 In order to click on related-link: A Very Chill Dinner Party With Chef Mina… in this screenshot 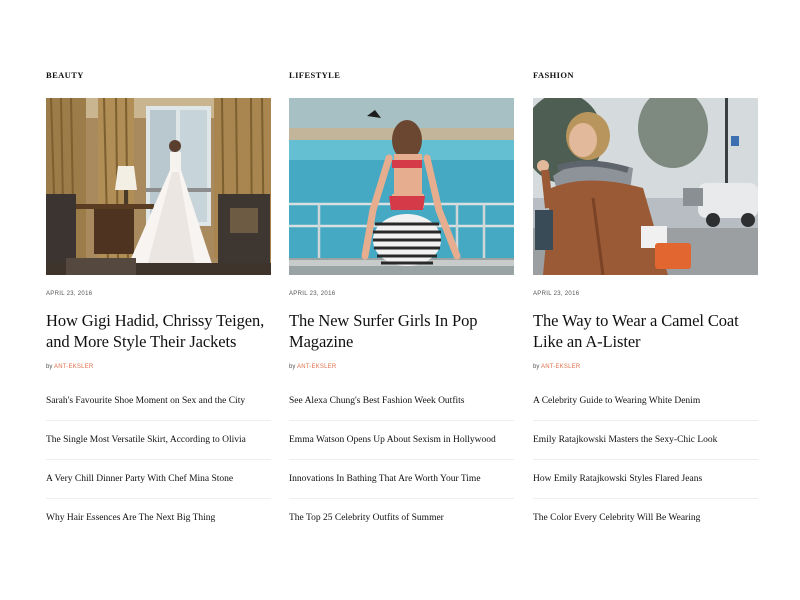, I will do `click(158, 479)`.